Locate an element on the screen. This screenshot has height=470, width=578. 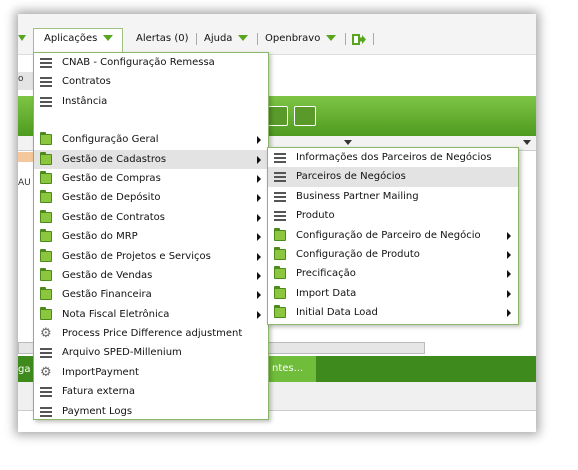
menu-item: Gestão de Projetos e Serviços is located at coordinates (151, 256).